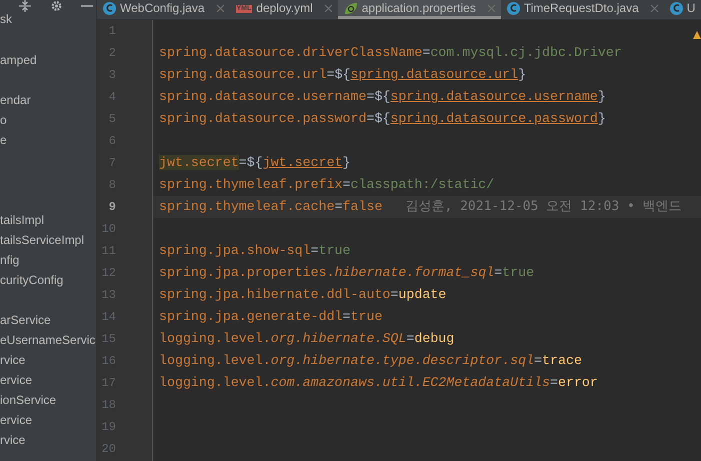  Describe the element at coordinates (48, 340) in the screenshot. I see `tree-item: eUsernameServic` at that location.